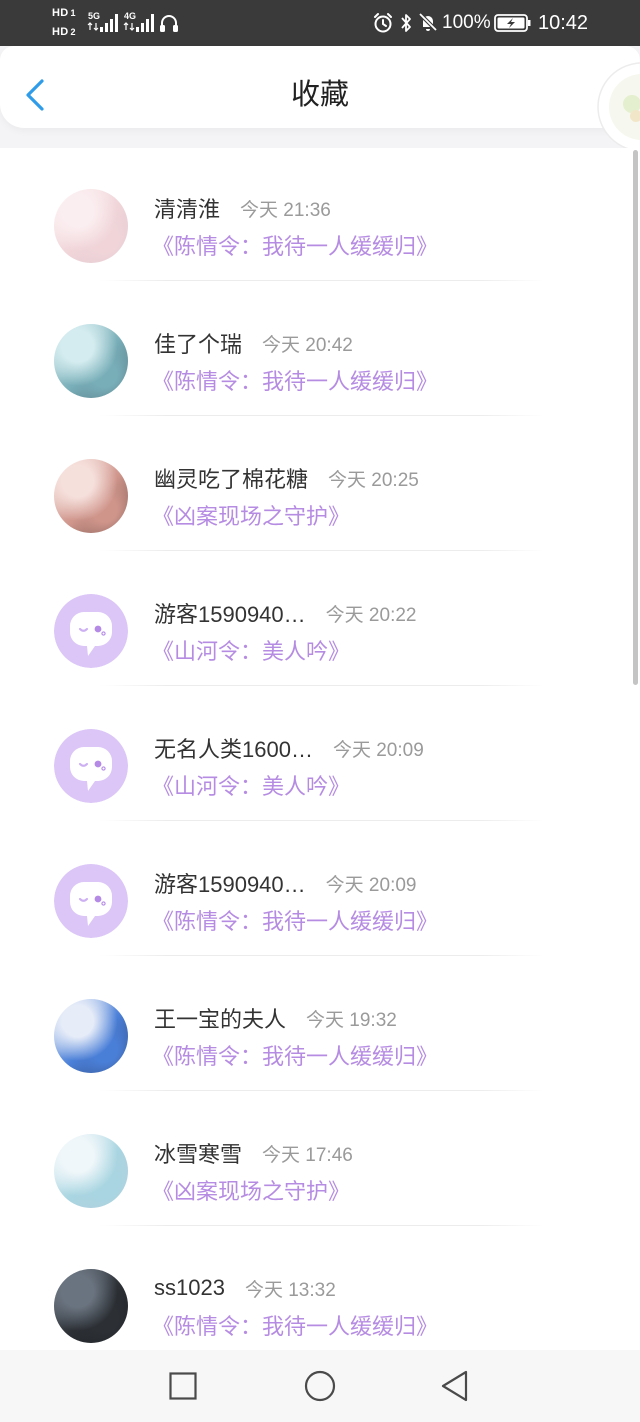  Describe the element at coordinates (198, 343) in the screenshot. I see `user-name: 佳了个瑞` at that location.